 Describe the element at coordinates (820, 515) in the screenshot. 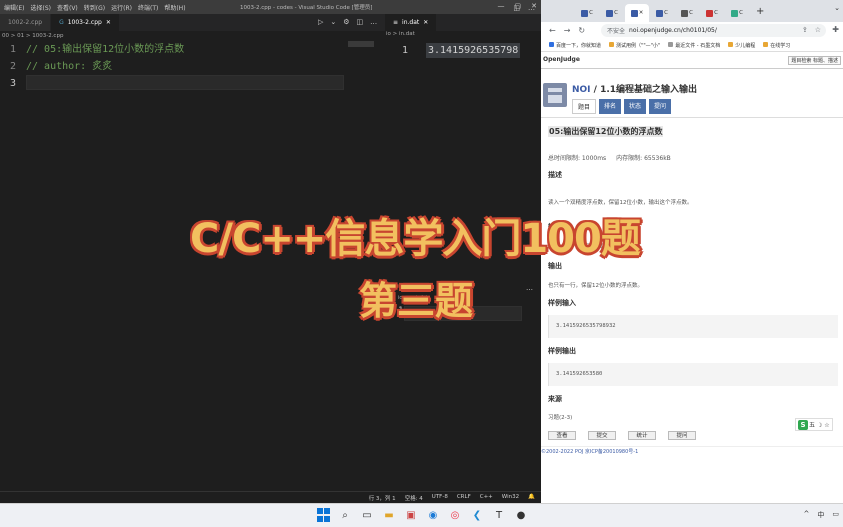

I see `ime-indicator: 中` at that location.